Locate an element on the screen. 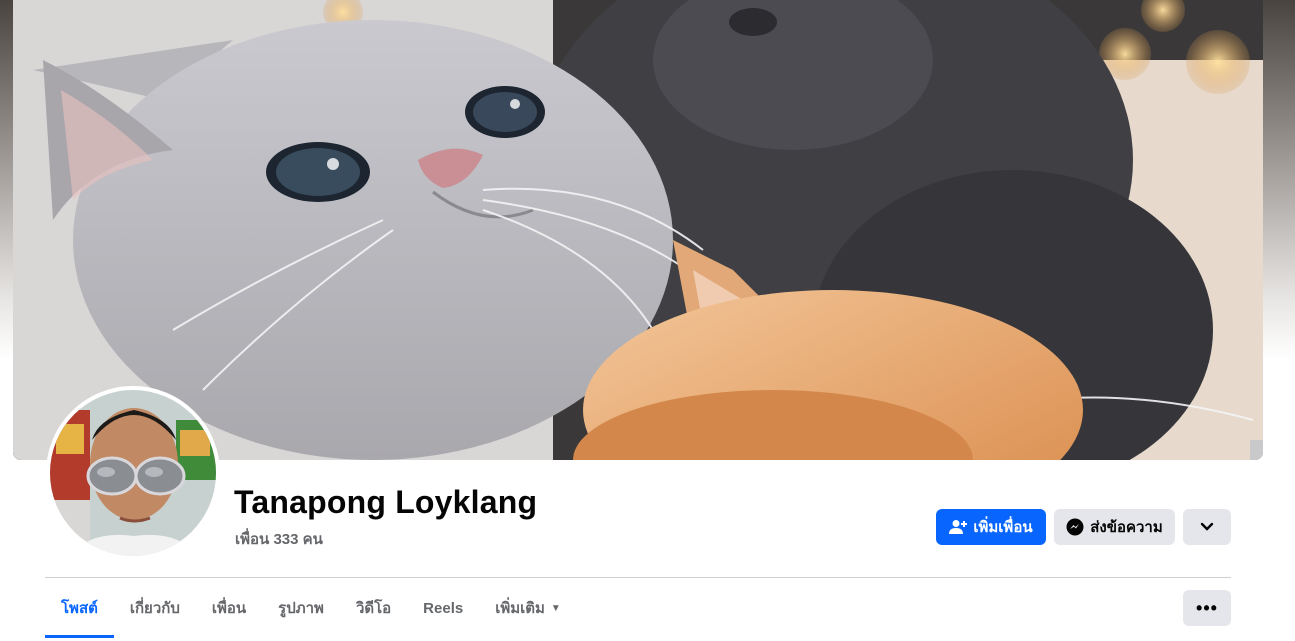 This screenshot has width=1295, height=641. add-friend-button: เพิ่มเพื่อน is located at coordinates (991, 527).